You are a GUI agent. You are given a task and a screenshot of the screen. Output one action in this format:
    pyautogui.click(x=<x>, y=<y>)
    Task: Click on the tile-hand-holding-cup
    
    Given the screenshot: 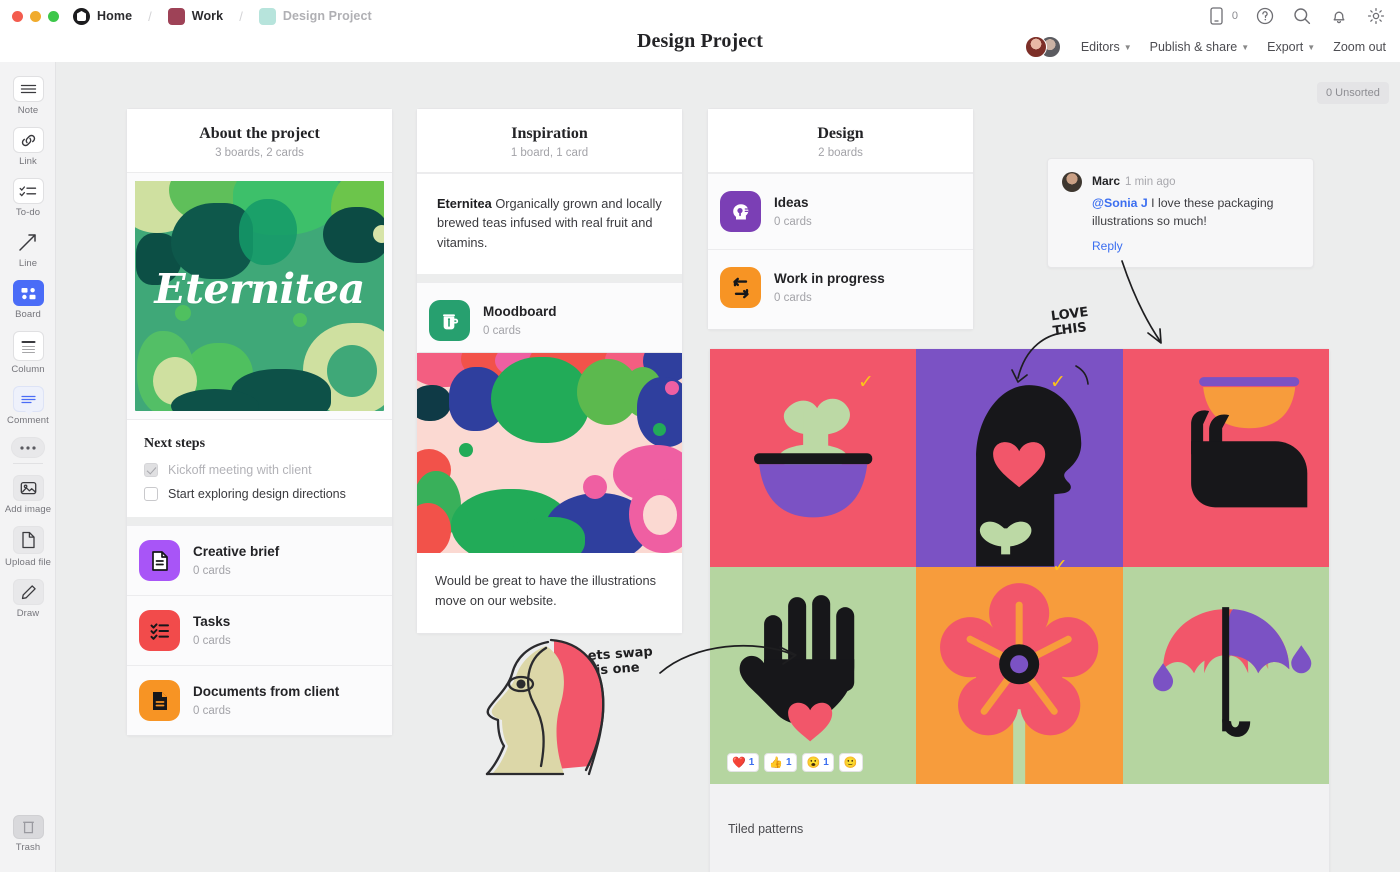 What is the action you would take?
    pyautogui.click(x=1225, y=458)
    